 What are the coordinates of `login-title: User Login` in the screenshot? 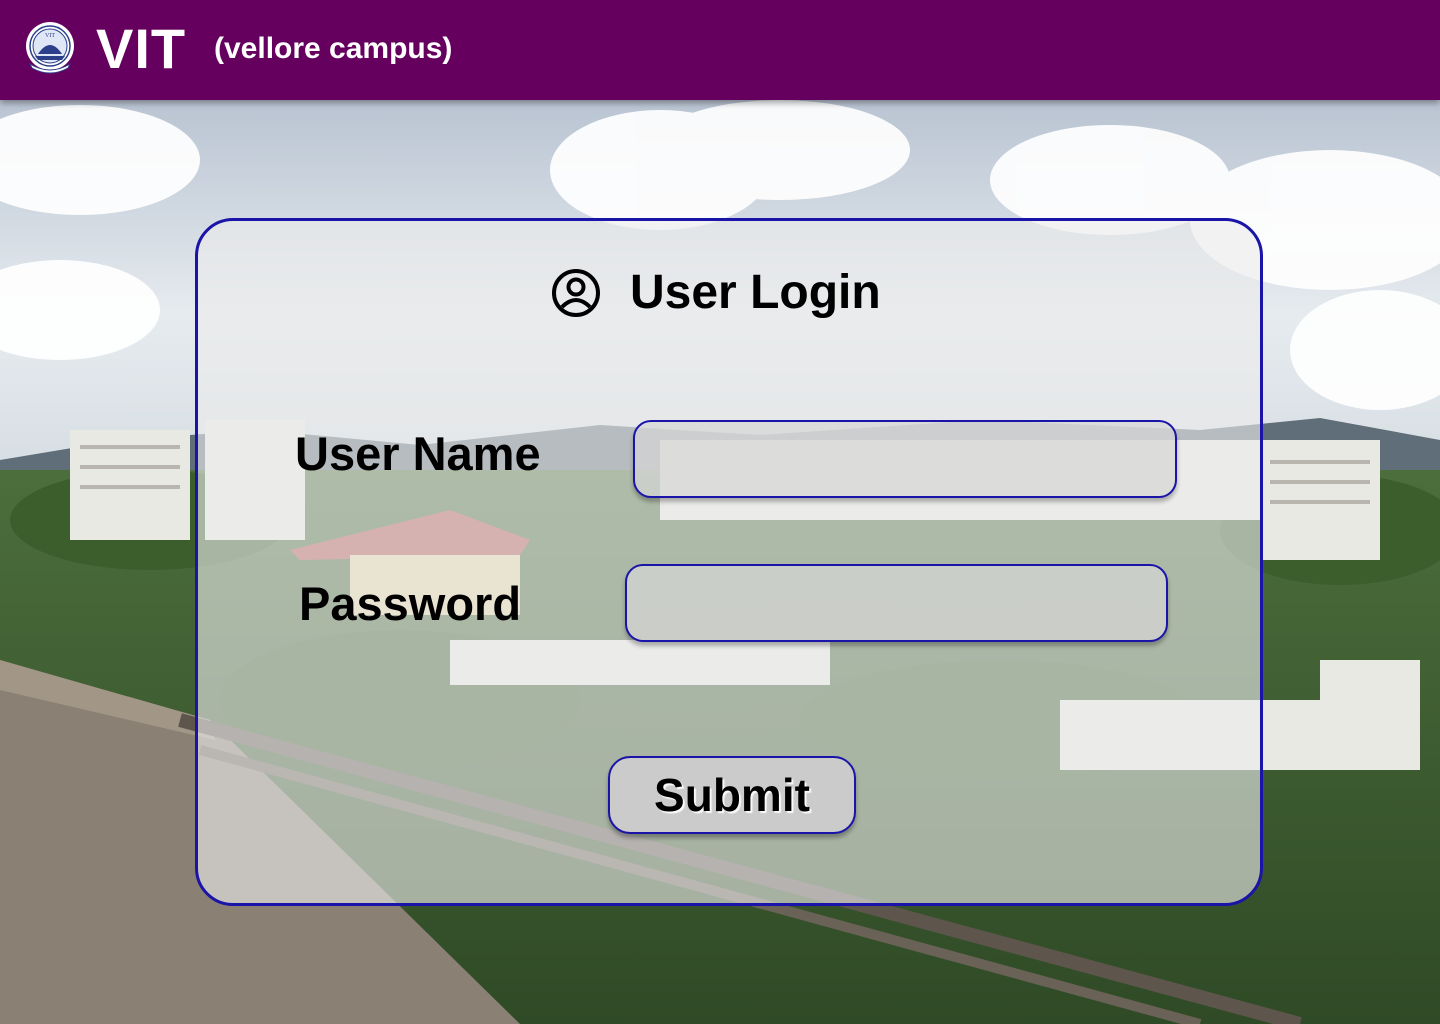 It's located at (715, 293).